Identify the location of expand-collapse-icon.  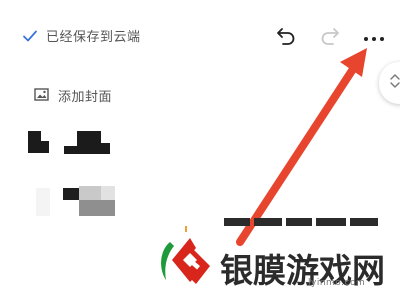
(394, 83).